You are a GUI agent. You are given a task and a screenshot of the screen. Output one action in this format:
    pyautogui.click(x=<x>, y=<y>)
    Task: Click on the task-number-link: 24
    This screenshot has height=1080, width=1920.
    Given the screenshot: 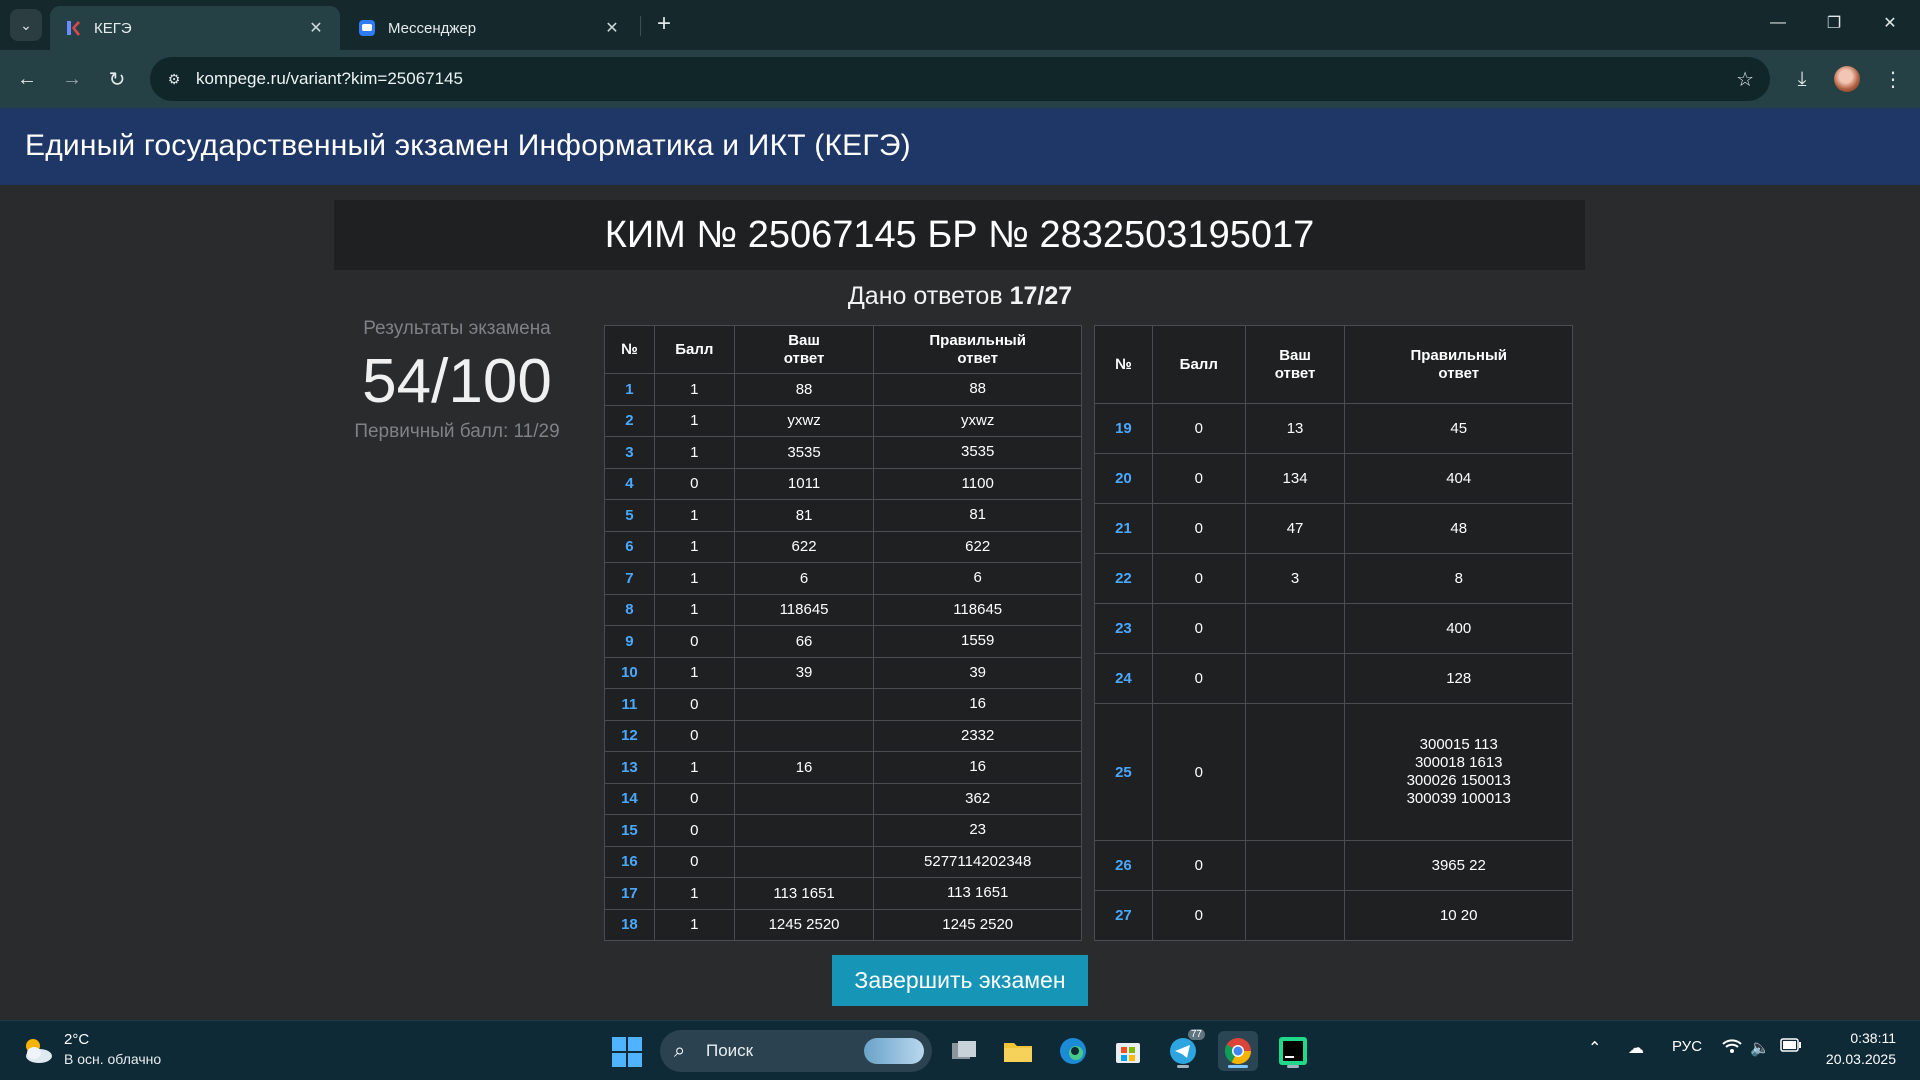 What is the action you would take?
    pyautogui.click(x=1123, y=678)
    